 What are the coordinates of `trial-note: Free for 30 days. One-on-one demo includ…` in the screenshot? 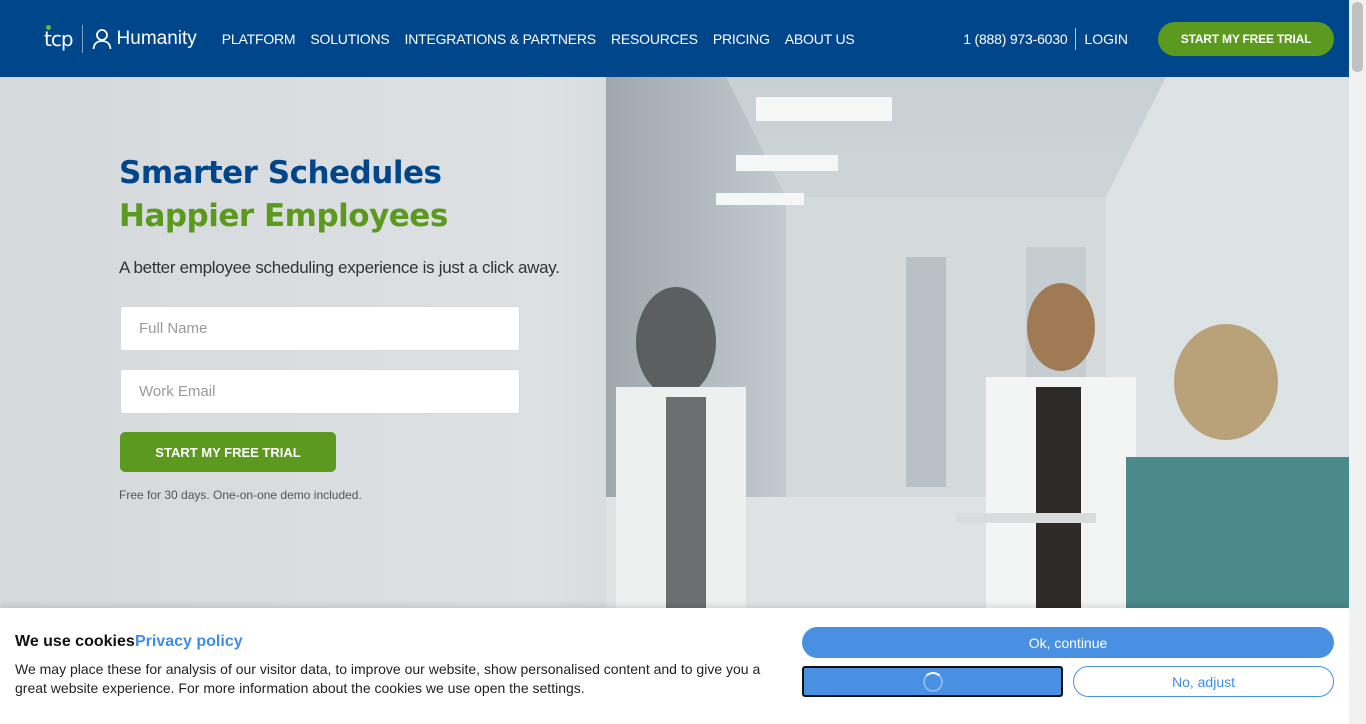 It's located at (240, 495).